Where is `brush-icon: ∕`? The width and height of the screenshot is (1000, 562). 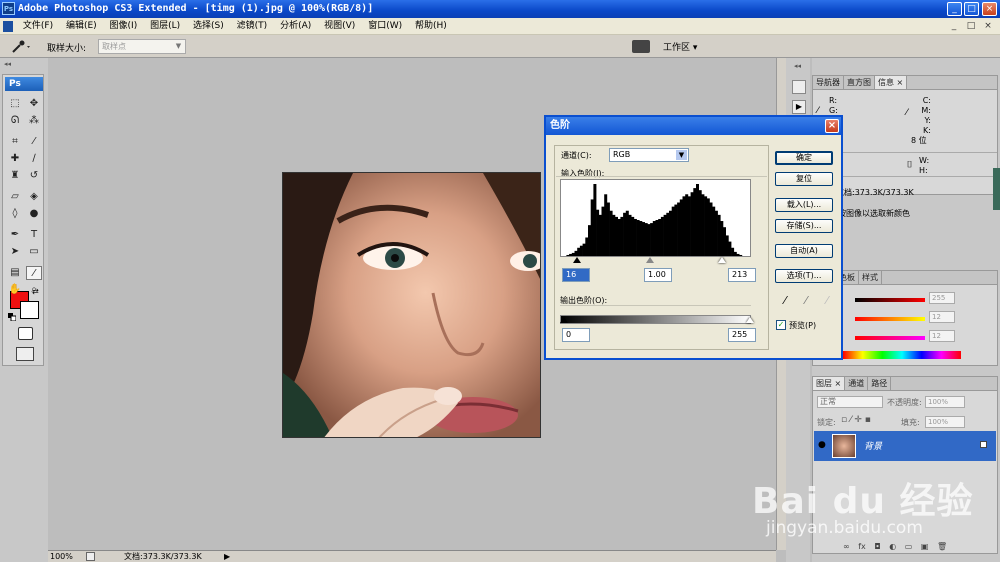
brush-icon: ∕ is located at coordinates (34, 159).